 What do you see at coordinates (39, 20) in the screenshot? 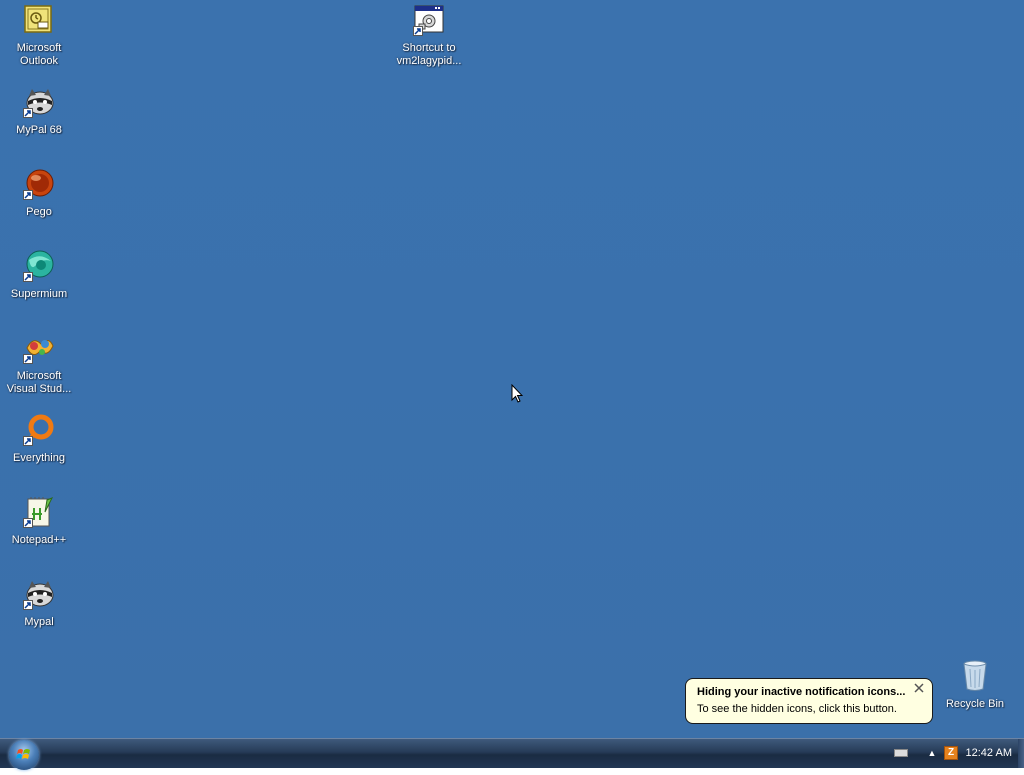
I see `outlook-icon` at bounding box center [39, 20].